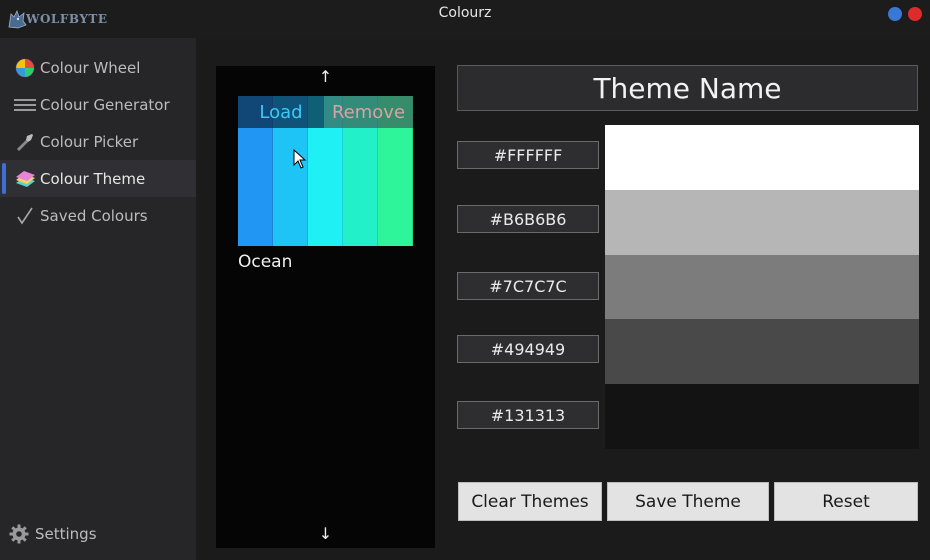 Image resolution: width=930 pixels, height=560 pixels. What do you see at coordinates (4, 178) in the screenshot?
I see `active-indicator` at bounding box center [4, 178].